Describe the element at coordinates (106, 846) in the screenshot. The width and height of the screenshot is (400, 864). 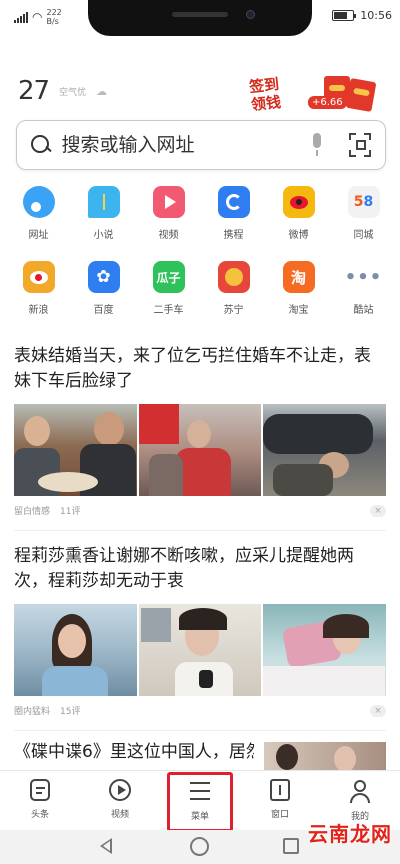
I see `back-icon-inner` at that location.